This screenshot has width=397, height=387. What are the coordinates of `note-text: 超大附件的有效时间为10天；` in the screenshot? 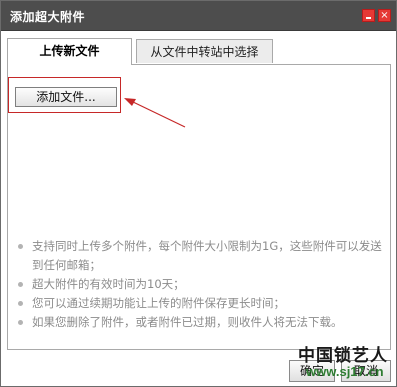 It's located at (108, 284).